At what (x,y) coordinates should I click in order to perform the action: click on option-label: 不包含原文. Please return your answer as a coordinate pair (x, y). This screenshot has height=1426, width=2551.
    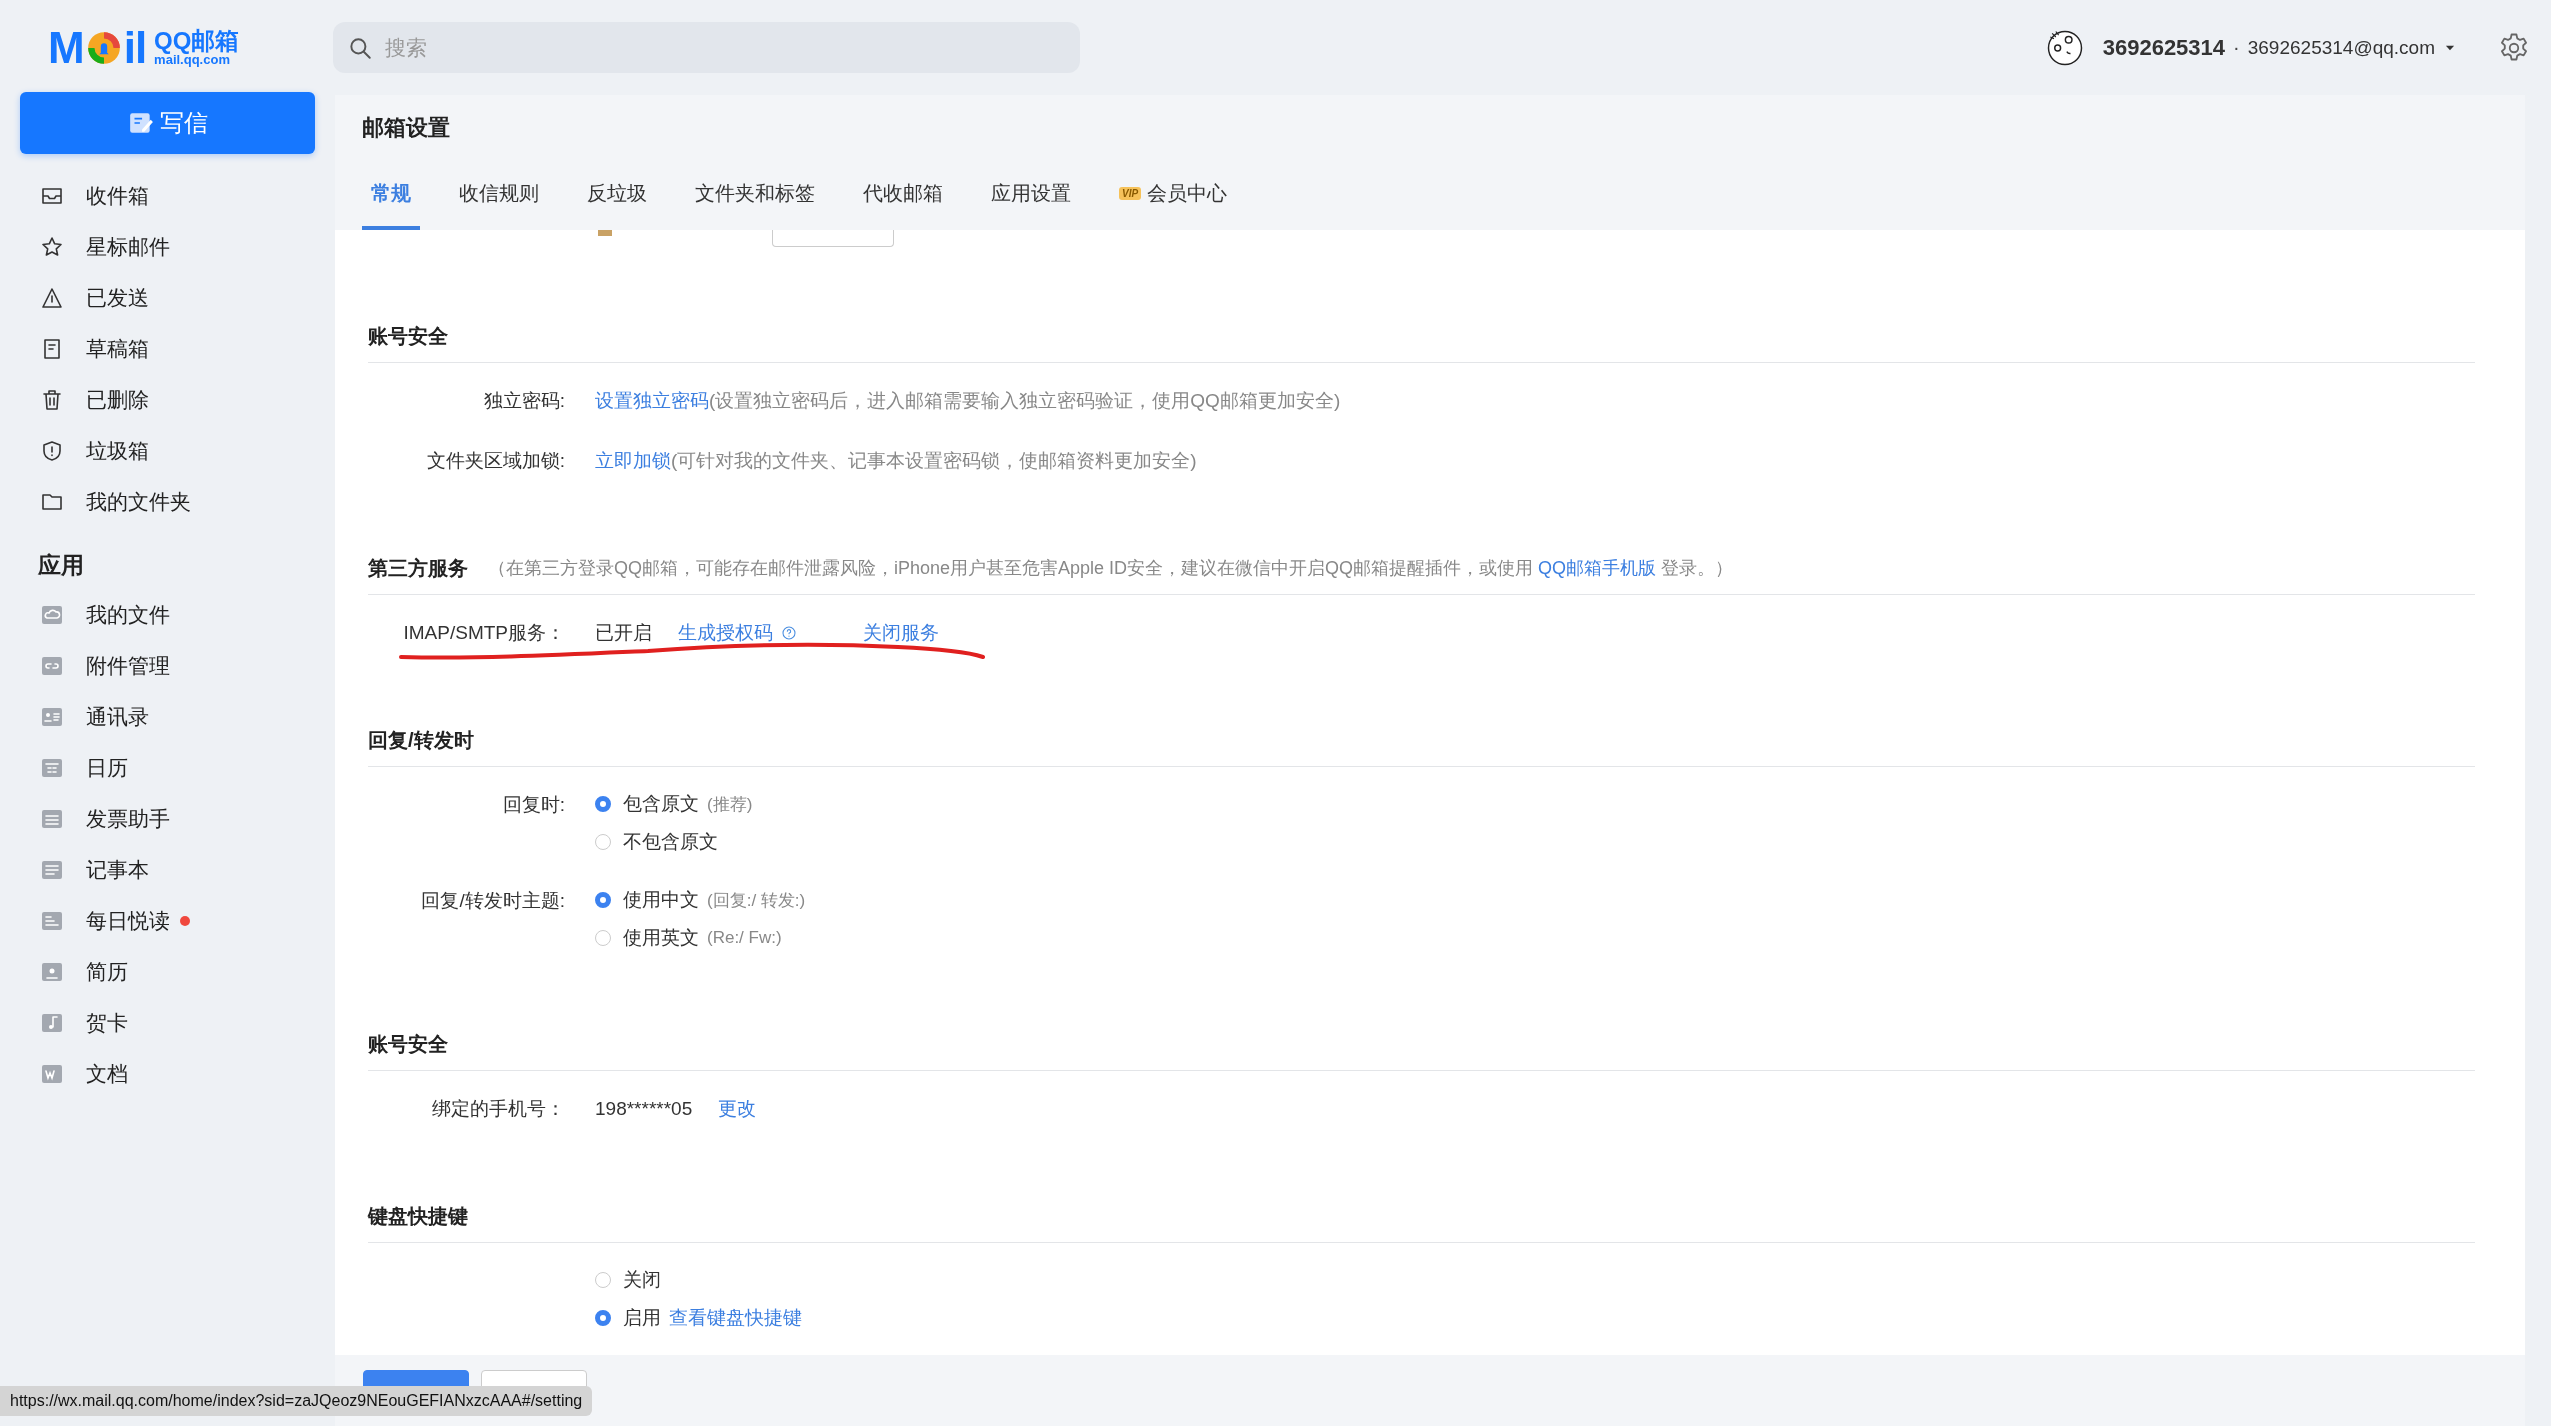
    Looking at the image, I should click on (670, 842).